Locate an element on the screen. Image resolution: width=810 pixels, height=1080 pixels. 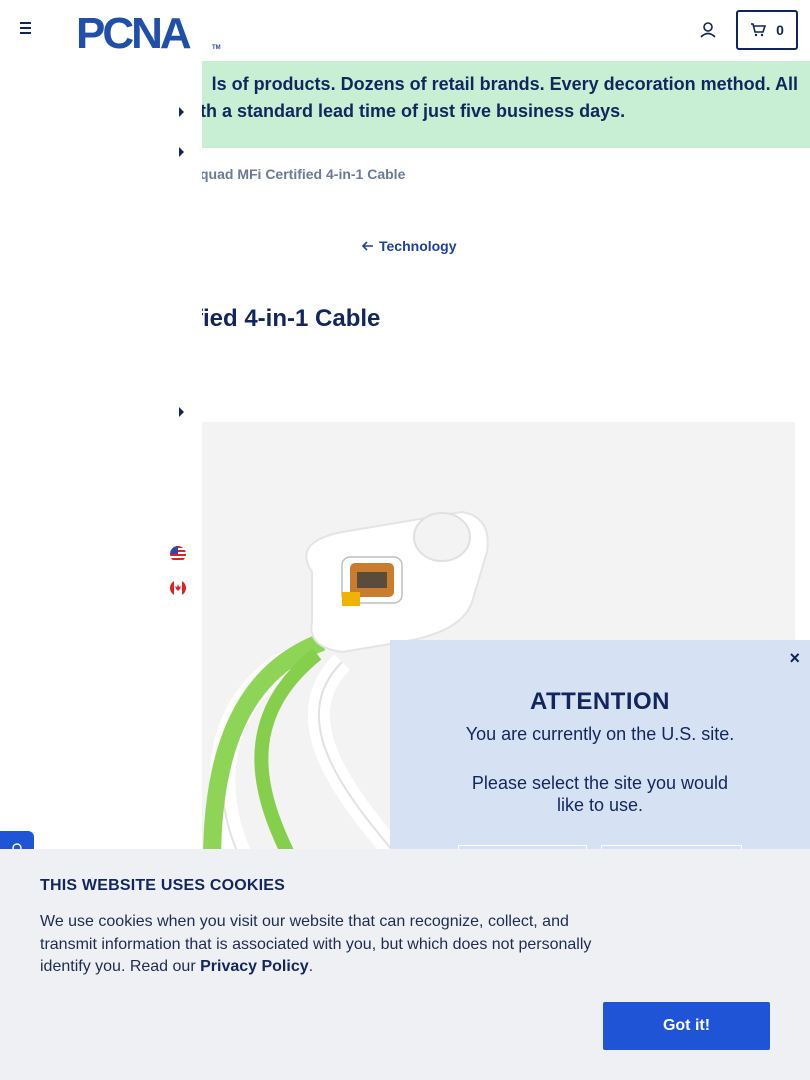
arrow-left-icon is located at coordinates (367, 246).